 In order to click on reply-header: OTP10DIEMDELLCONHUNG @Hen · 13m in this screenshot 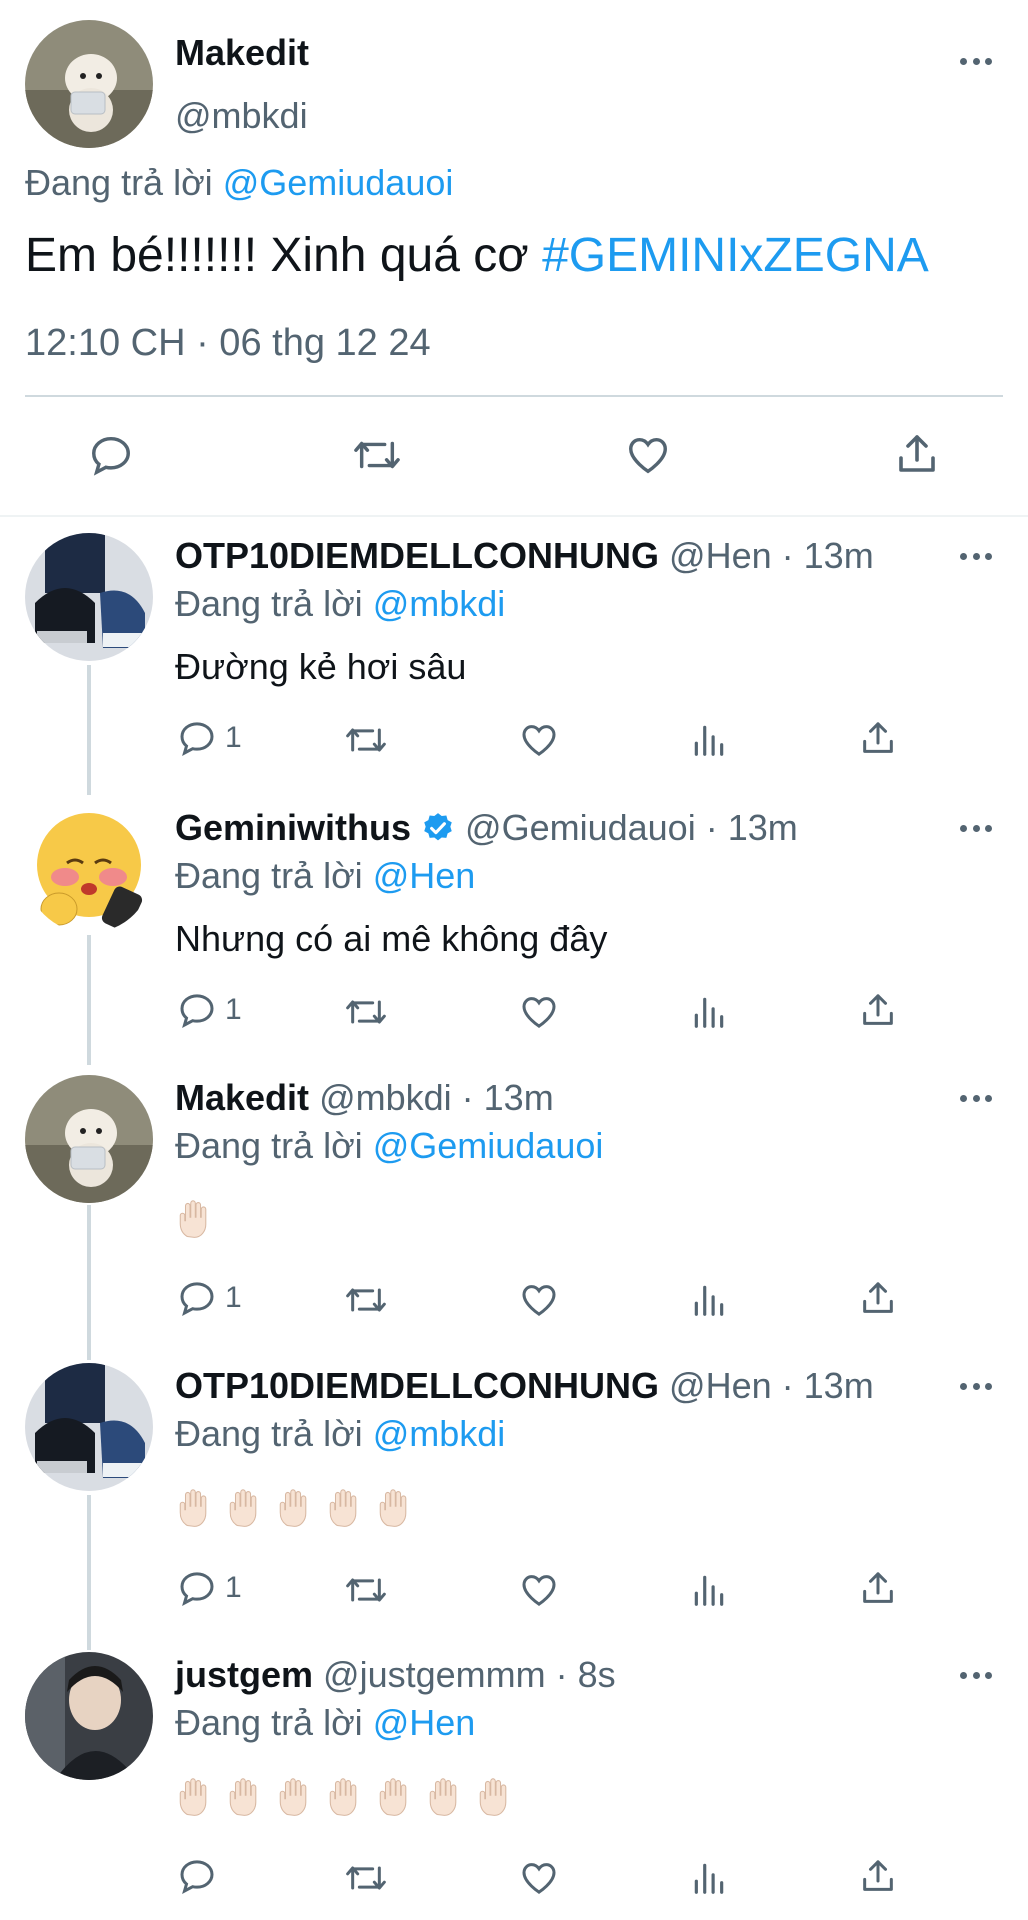, I will do `click(524, 556)`.